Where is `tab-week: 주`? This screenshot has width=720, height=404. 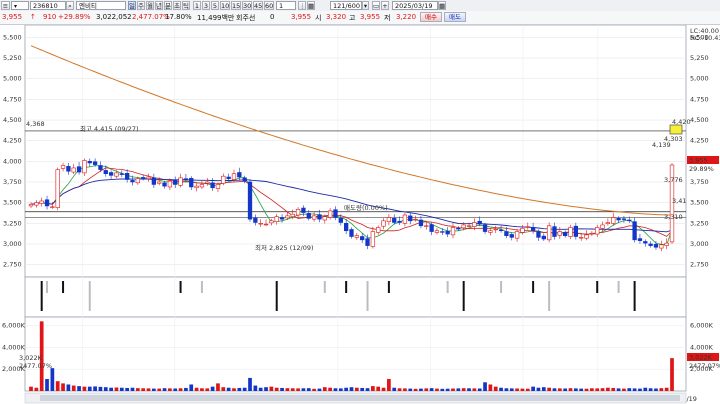
tab-week: 주 is located at coordinates (141, 5).